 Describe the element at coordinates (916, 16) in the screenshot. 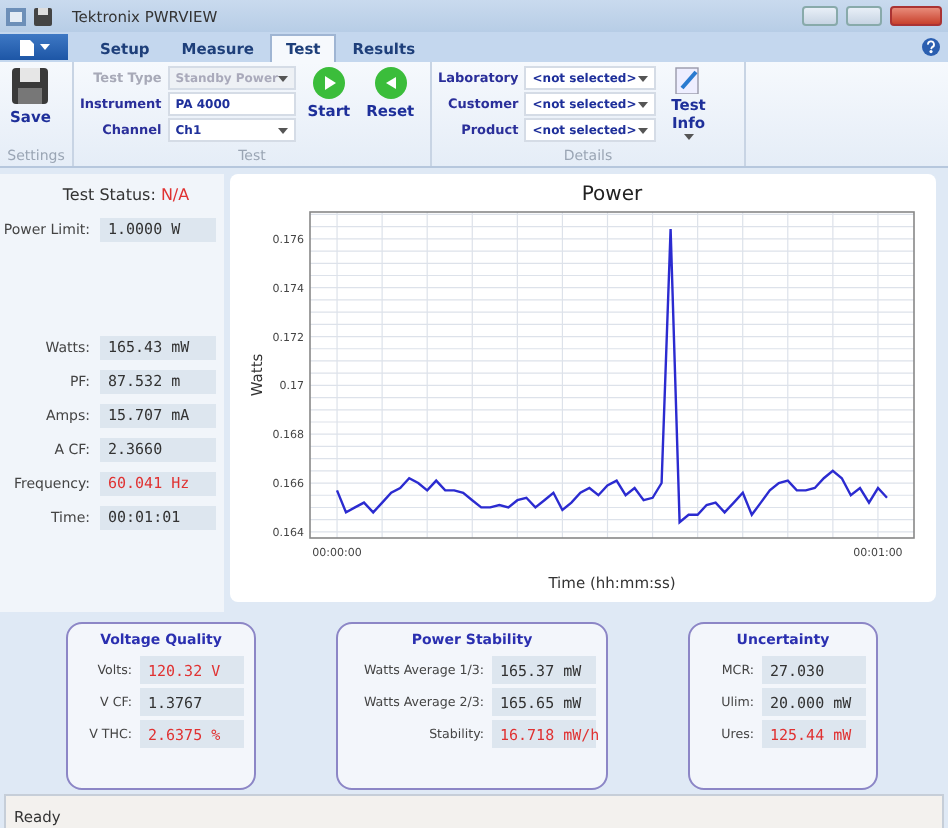

I see `close-button` at that location.